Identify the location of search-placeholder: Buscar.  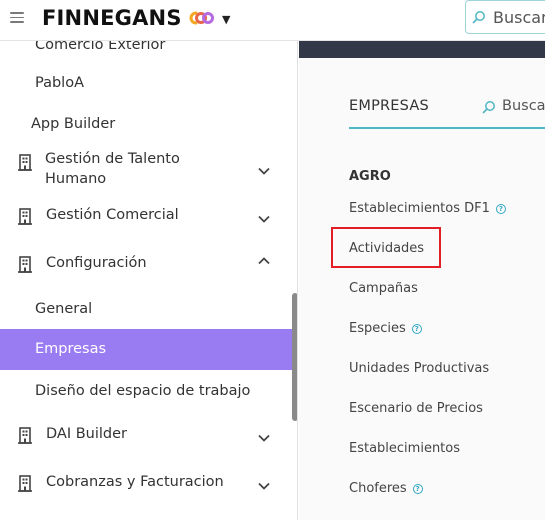
(519, 17).